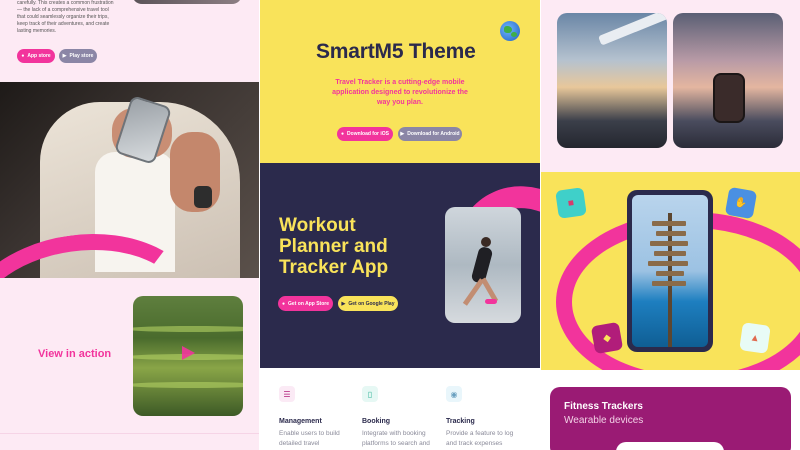 This screenshot has height=450, width=800. I want to click on download-android-label: Download for Android, so click(433, 134).